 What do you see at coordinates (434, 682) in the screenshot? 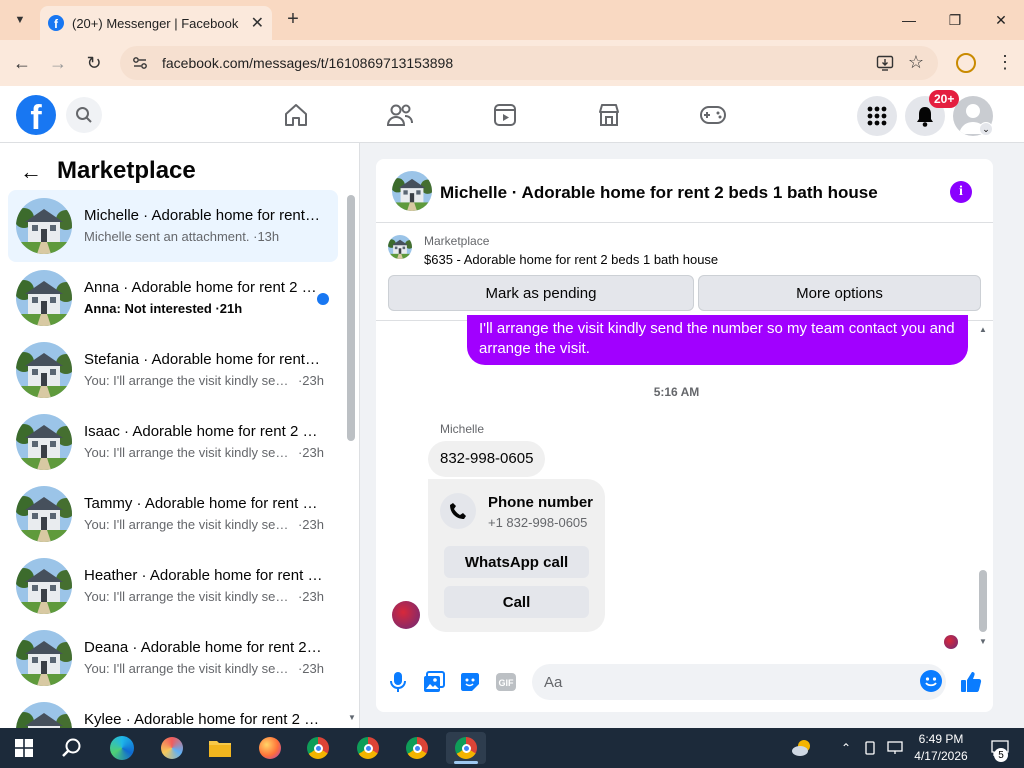
I see `photo-icon` at bounding box center [434, 682].